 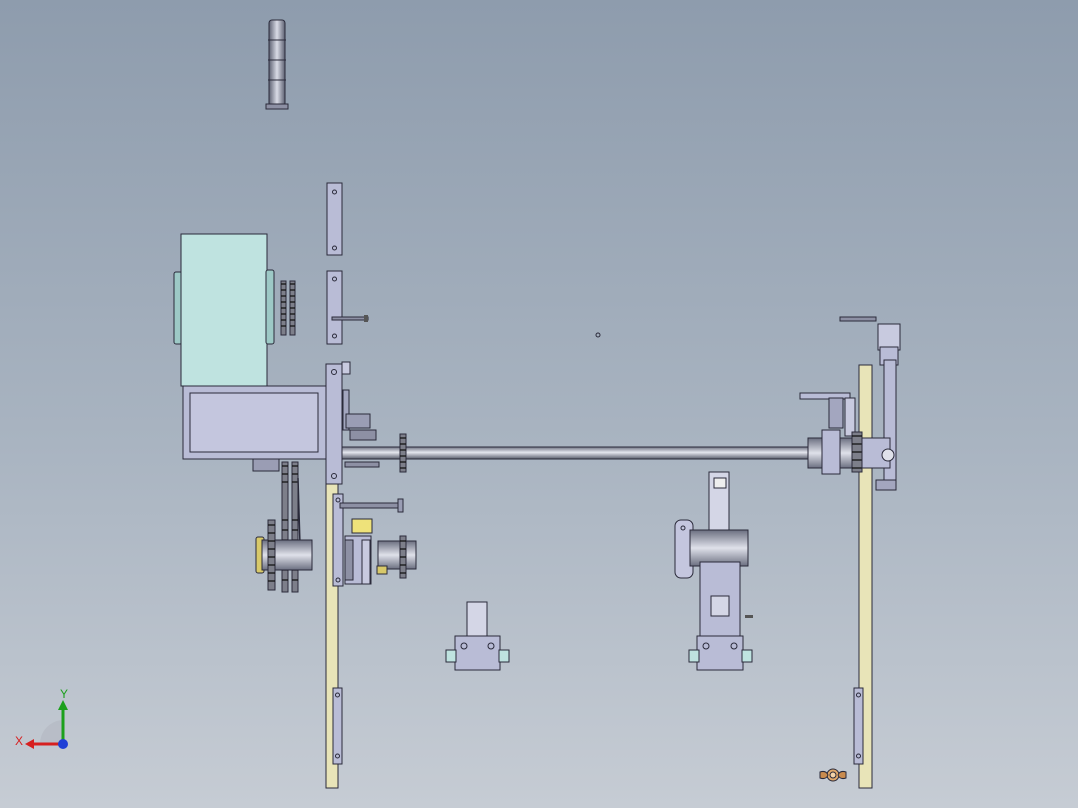 What do you see at coordinates (347, 307) in the screenshot?
I see `left-lower-plate` at bounding box center [347, 307].